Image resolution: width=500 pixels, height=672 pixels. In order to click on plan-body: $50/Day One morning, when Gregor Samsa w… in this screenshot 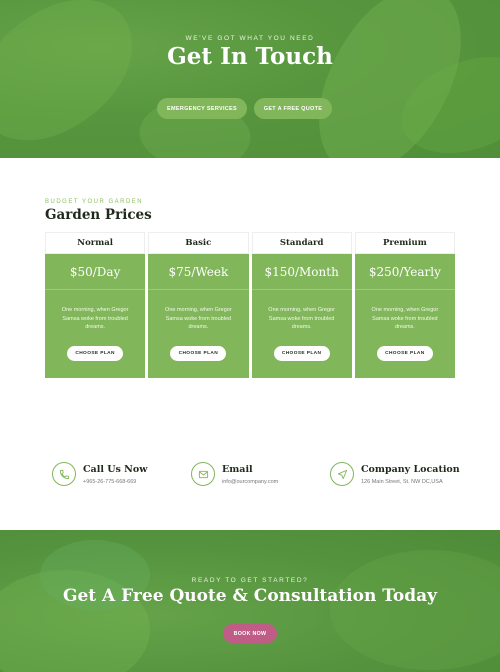, I will do `click(95, 316)`.